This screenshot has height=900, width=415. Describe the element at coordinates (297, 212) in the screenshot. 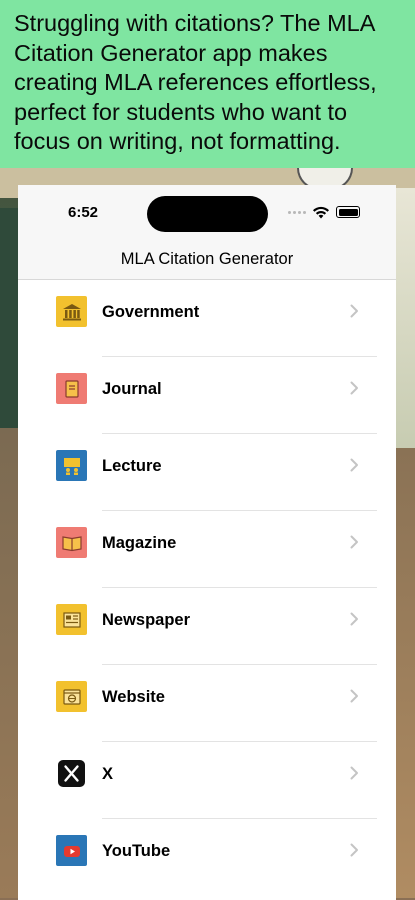

I see `signal-icon` at that location.